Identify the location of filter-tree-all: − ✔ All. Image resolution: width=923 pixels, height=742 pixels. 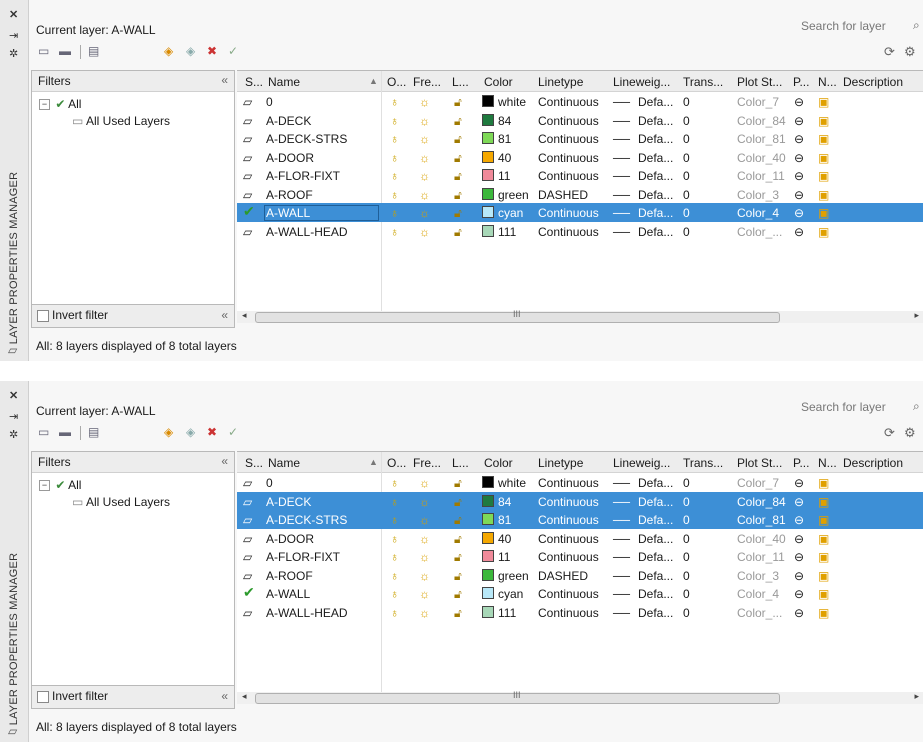
(60, 485).